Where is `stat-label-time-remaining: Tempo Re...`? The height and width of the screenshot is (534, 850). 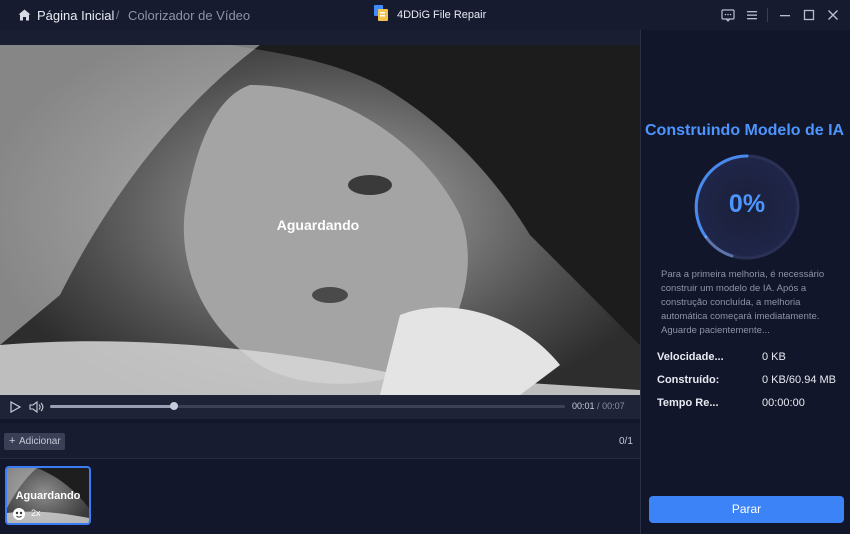
stat-label-time-remaining: Tempo Re... is located at coordinates (688, 403).